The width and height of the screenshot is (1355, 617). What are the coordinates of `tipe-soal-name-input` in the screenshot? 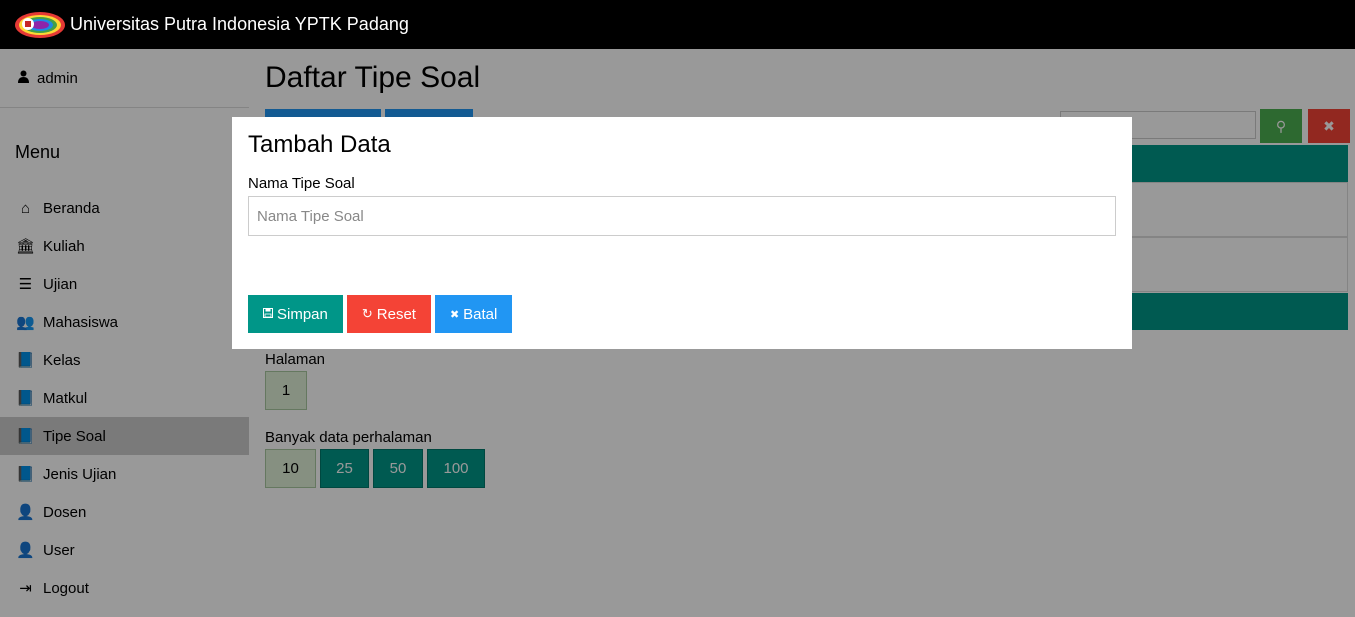 It's located at (682, 216).